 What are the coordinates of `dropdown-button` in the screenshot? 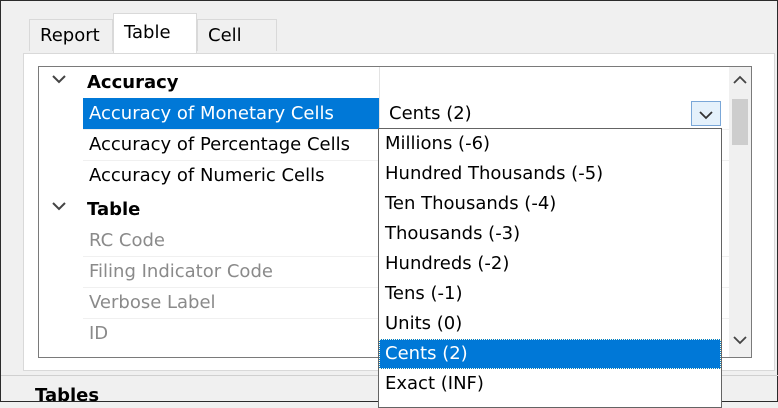 It's located at (706, 113).